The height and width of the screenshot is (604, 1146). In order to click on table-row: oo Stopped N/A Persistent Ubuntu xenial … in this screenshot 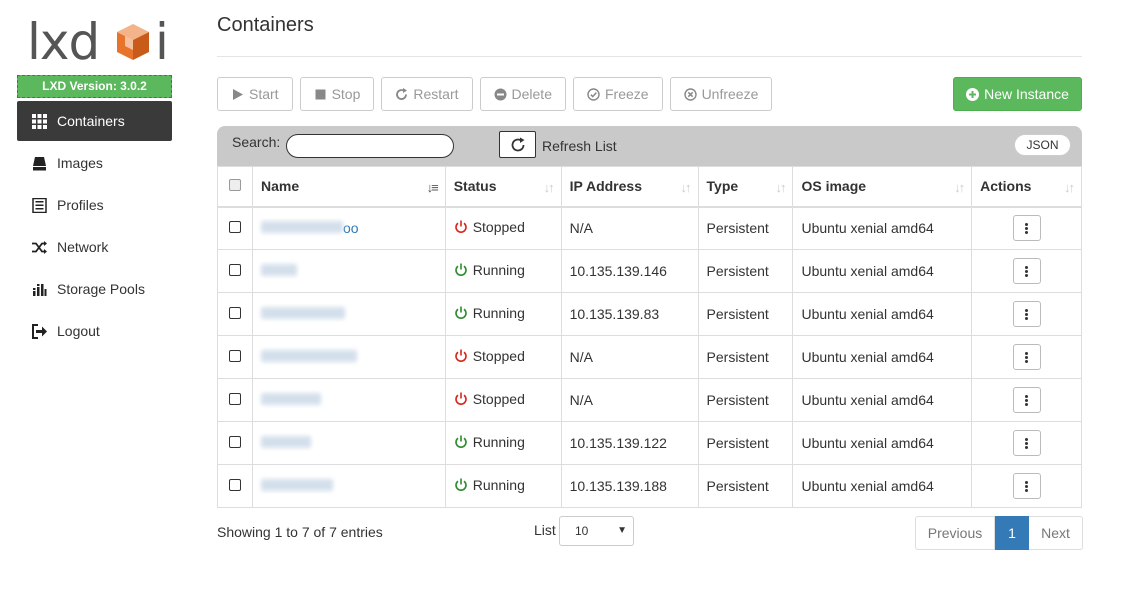, I will do `click(649, 228)`.